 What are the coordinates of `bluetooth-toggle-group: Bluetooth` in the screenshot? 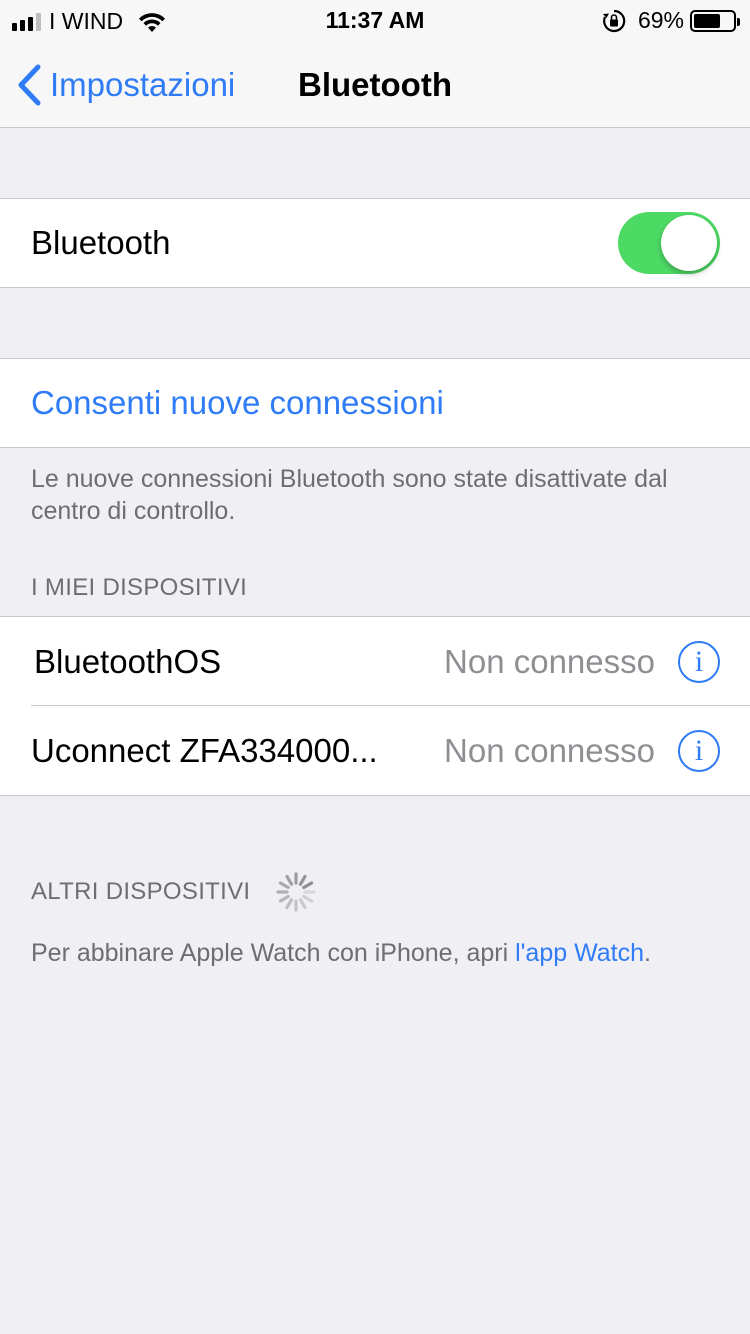 It's located at (375, 243).